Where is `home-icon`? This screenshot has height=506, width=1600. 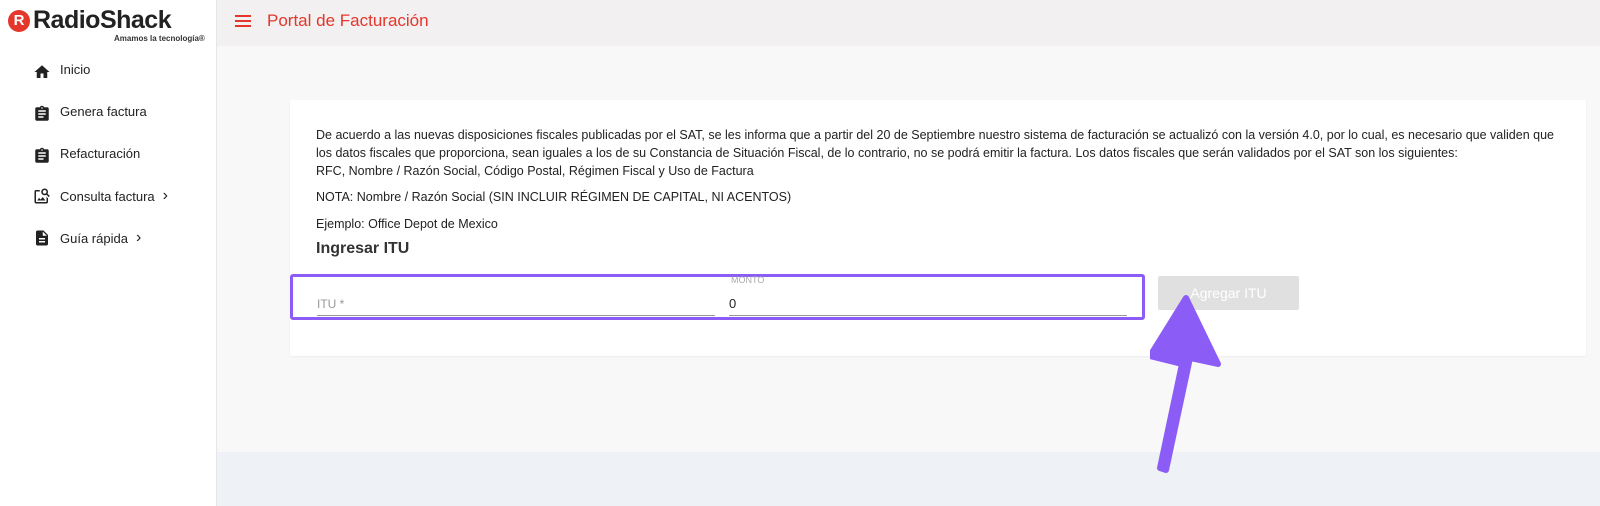
home-icon is located at coordinates (42, 72).